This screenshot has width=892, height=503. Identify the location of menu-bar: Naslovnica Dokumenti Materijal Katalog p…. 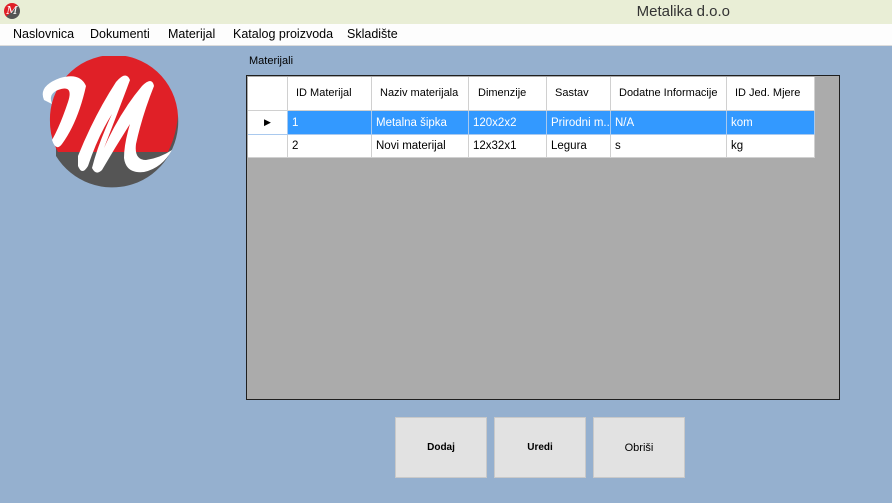
(446, 35).